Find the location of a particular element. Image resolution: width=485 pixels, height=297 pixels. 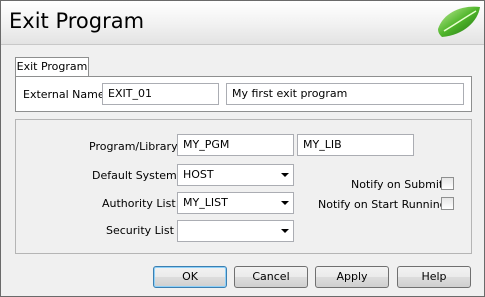

authority-list-value: MY_LIST is located at coordinates (205, 202).